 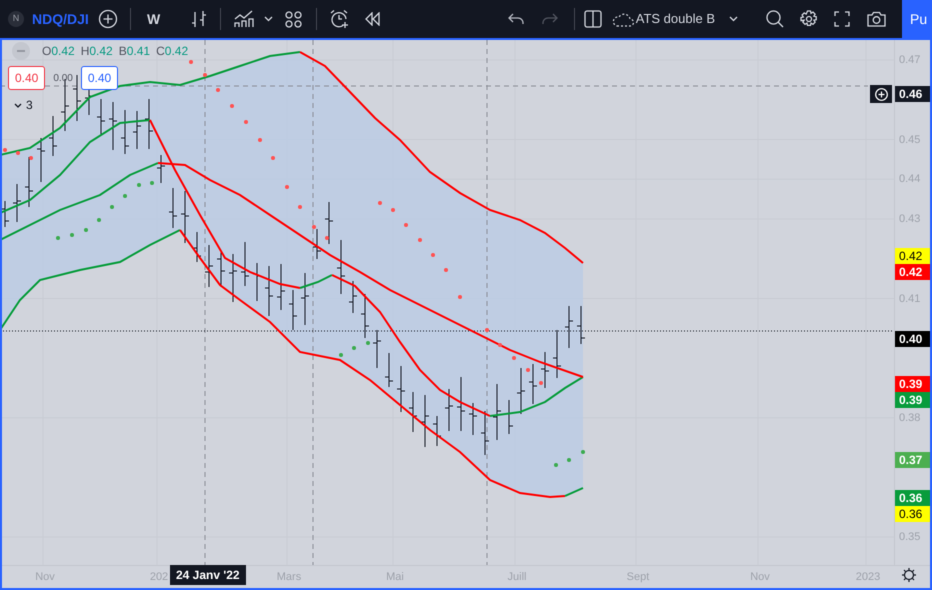 What do you see at coordinates (372, 19) in the screenshot?
I see `replay-icon` at bounding box center [372, 19].